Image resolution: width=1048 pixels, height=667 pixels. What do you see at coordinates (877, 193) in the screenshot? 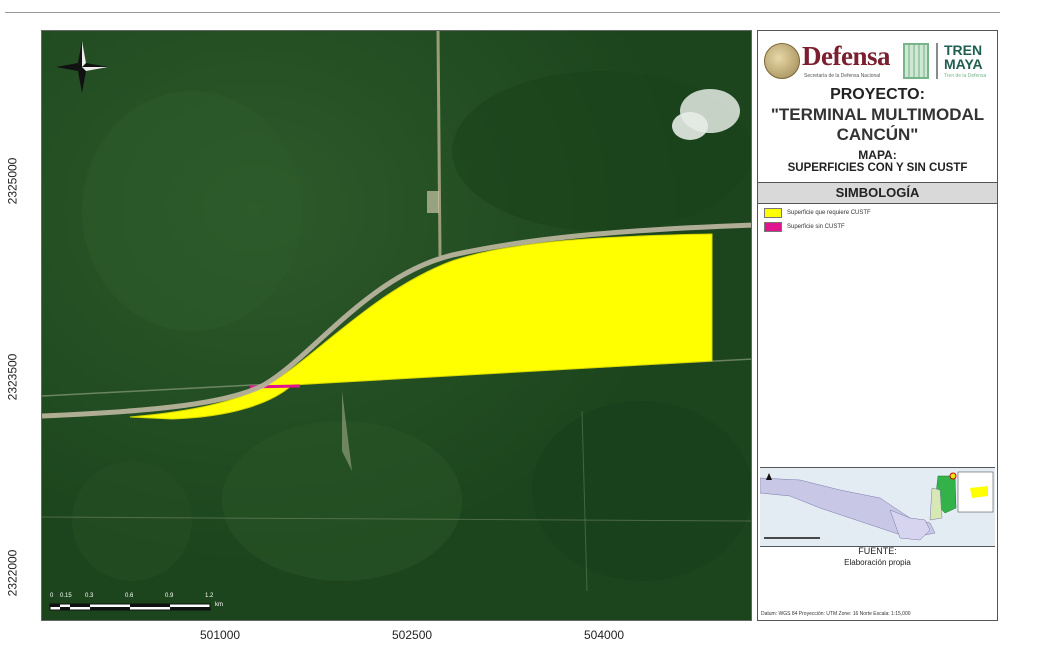
I see `legend-title: SIMBOLOGÍA` at bounding box center [877, 193].